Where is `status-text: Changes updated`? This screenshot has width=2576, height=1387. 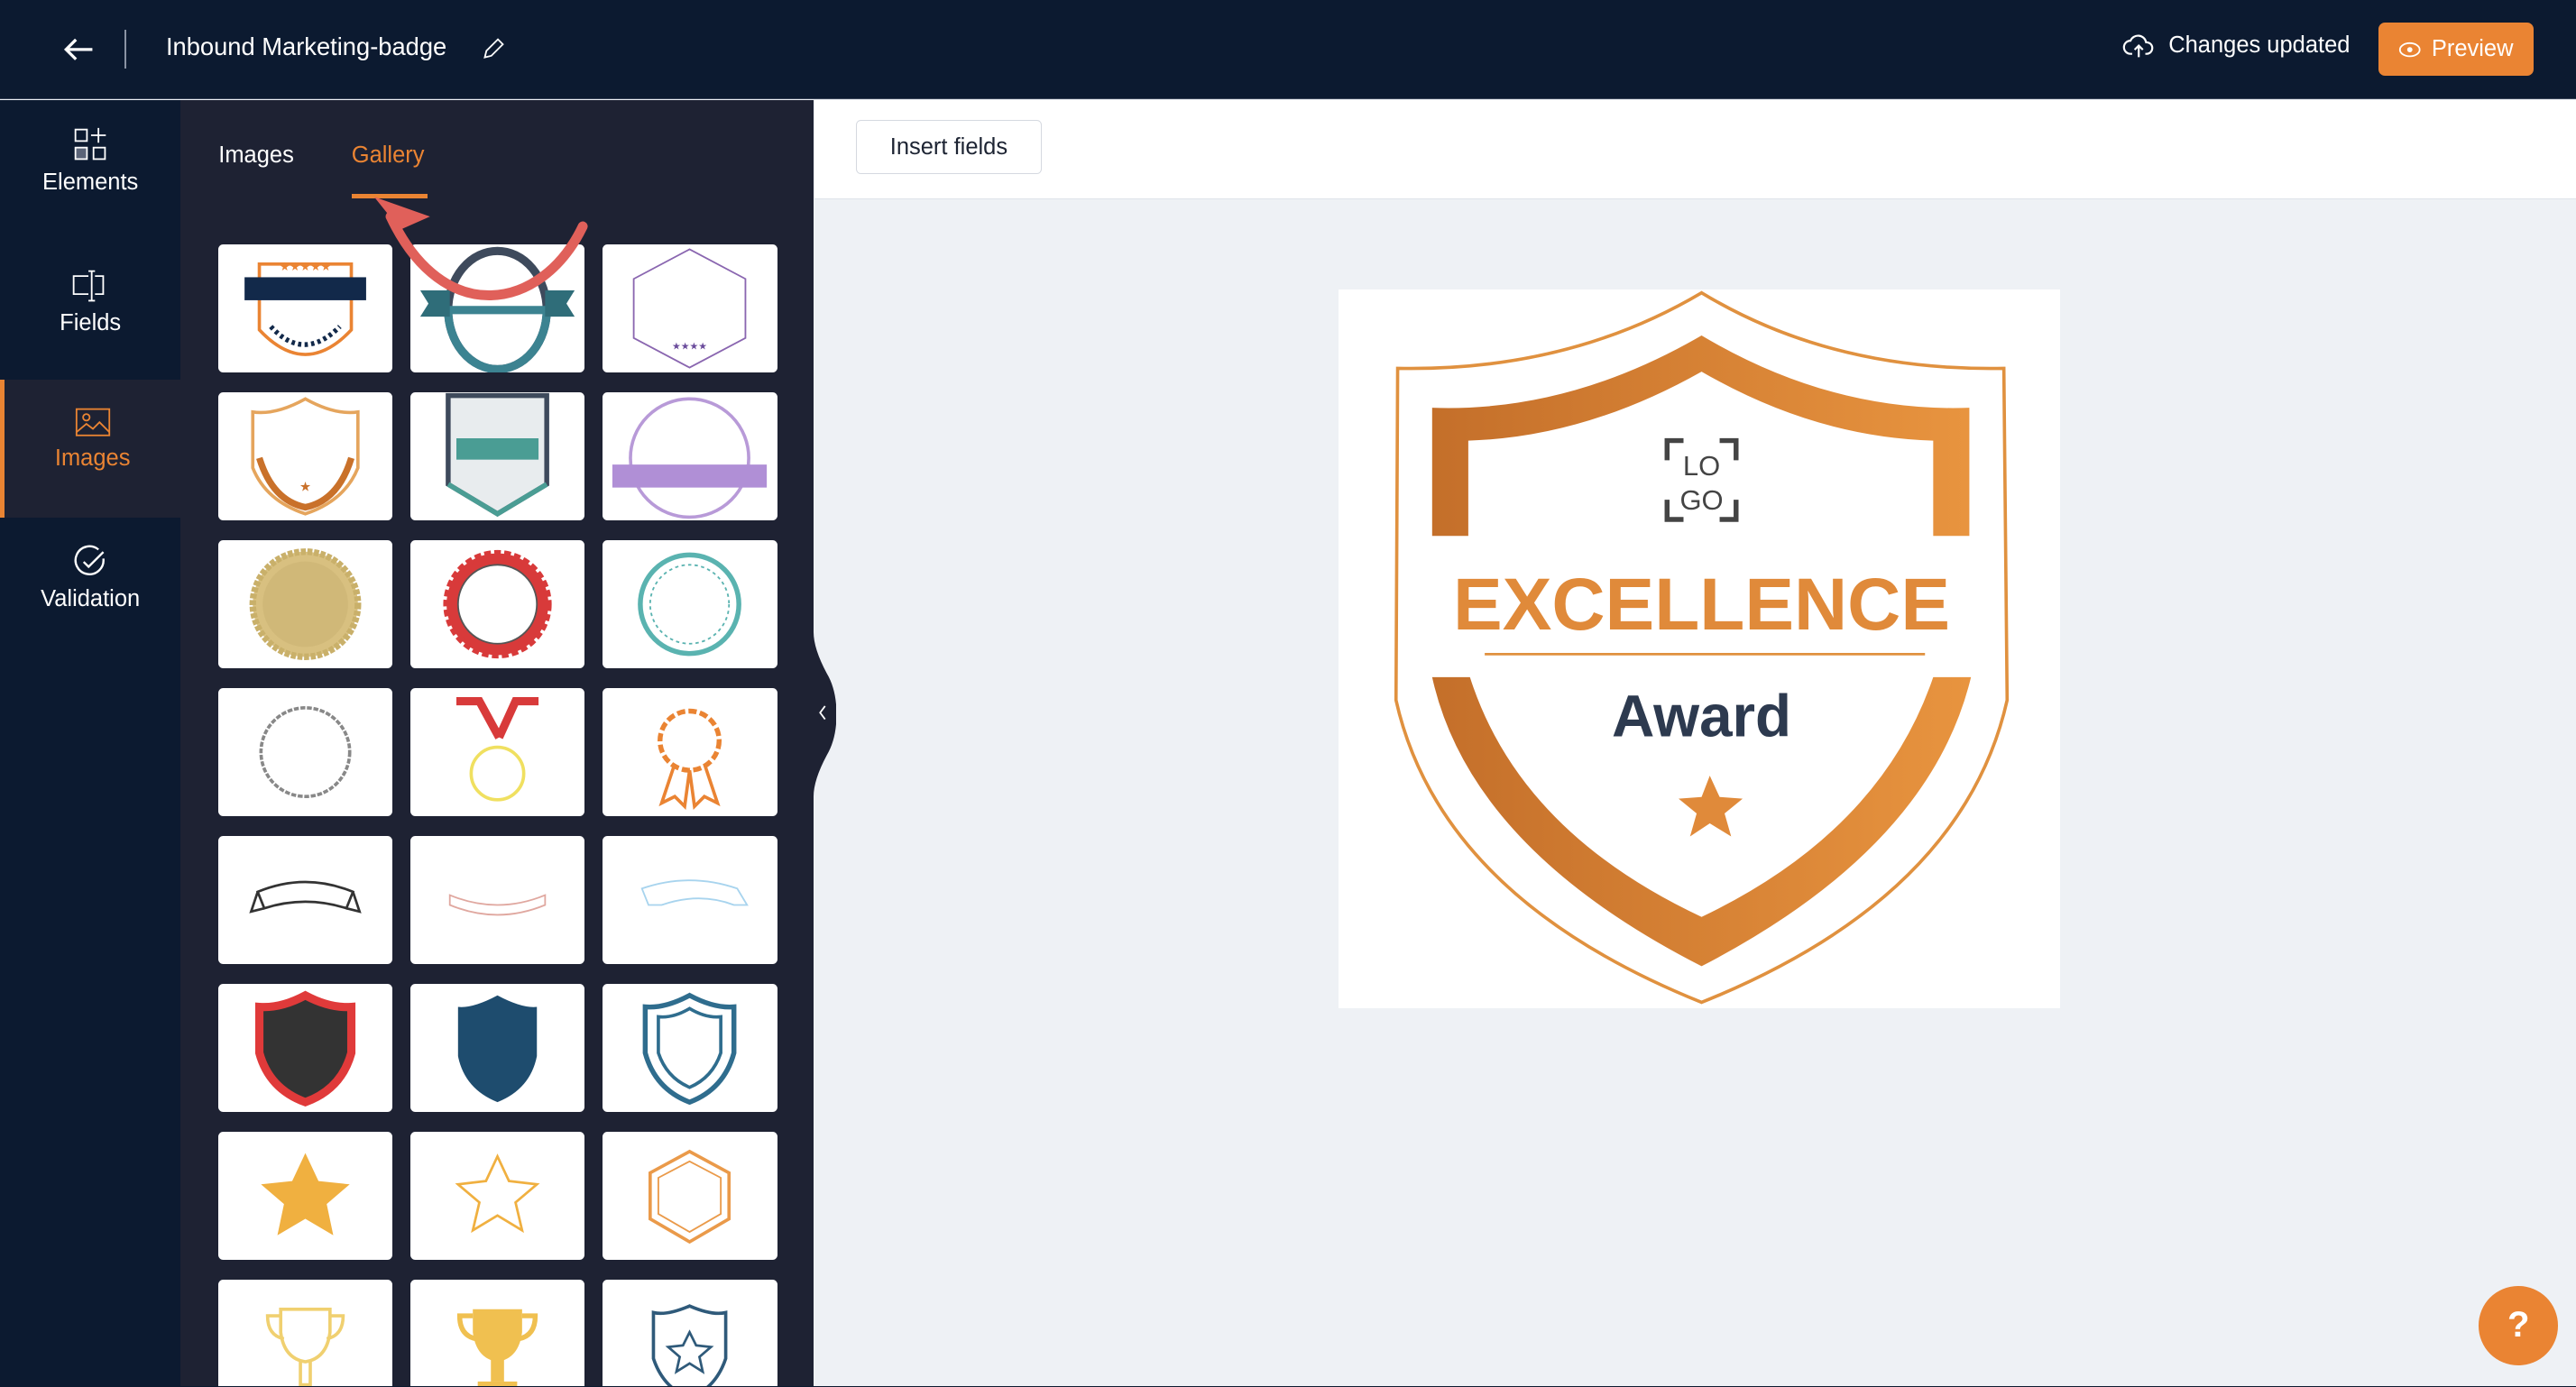
status-text: Changes updated is located at coordinates (2259, 45).